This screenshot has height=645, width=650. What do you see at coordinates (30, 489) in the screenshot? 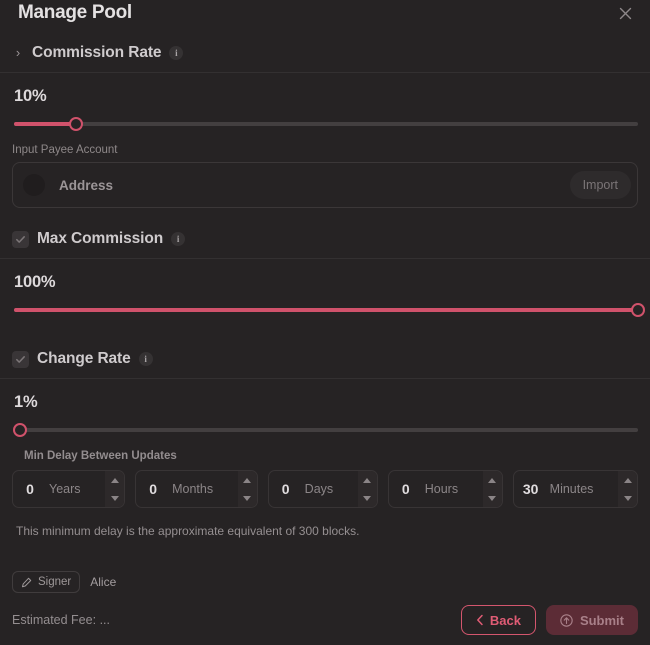
I see `duration-years-value: 0` at bounding box center [30, 489].